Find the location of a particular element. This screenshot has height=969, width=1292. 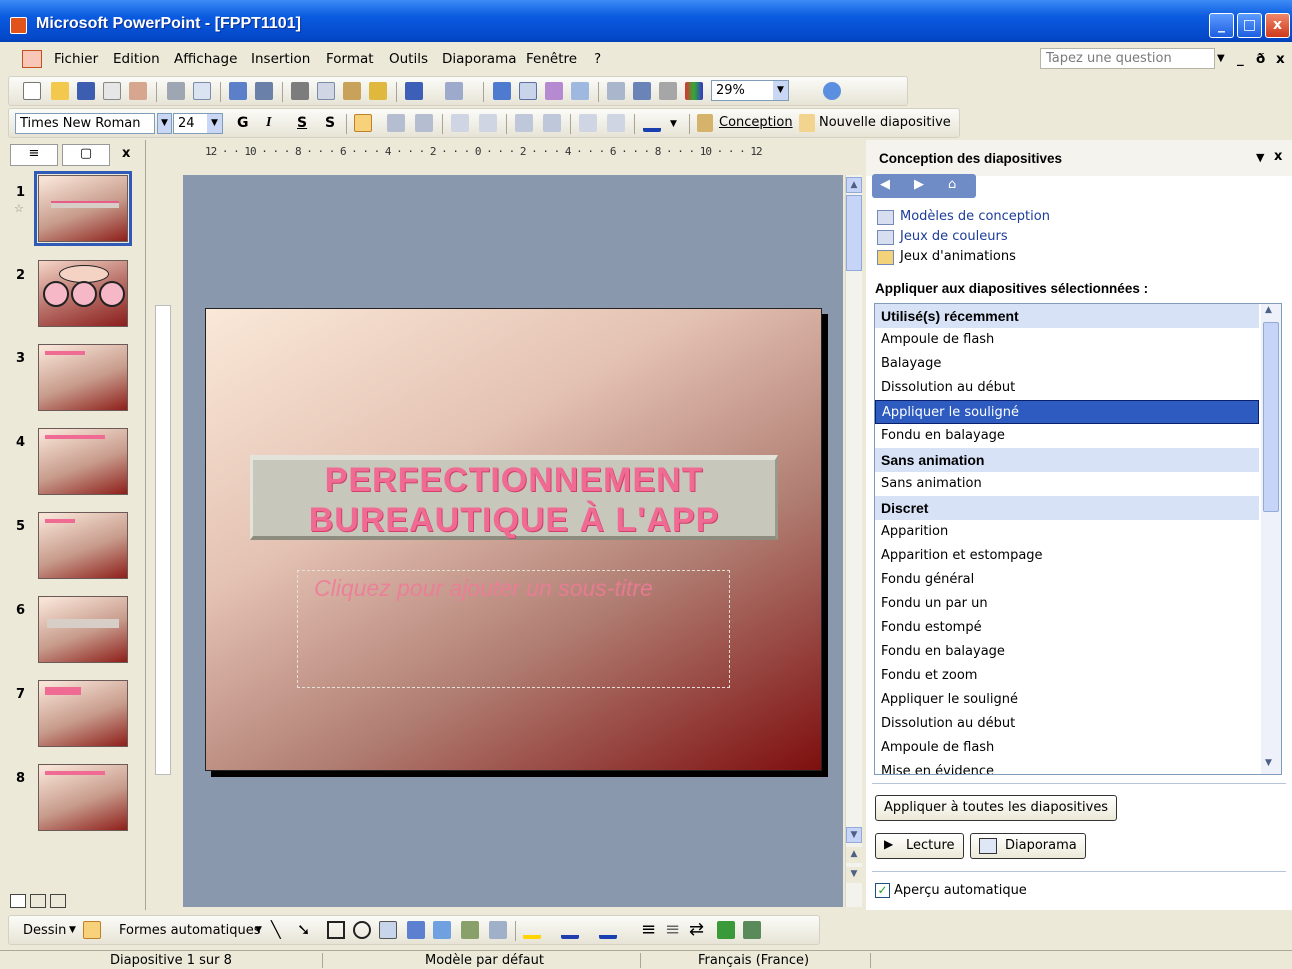

menu-format: Format is located at coordinates (350, 59).